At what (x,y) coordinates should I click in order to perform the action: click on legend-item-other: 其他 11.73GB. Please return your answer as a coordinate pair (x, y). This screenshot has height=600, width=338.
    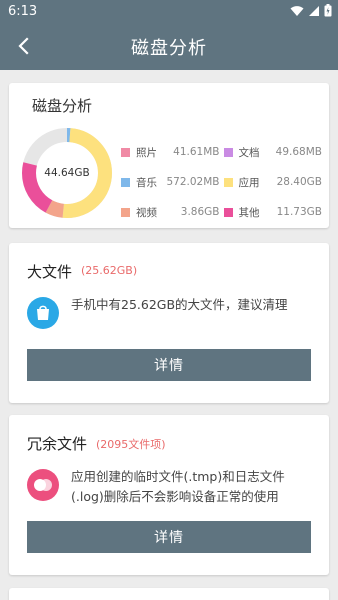
    Looking at the image, I should click on (275, 212).